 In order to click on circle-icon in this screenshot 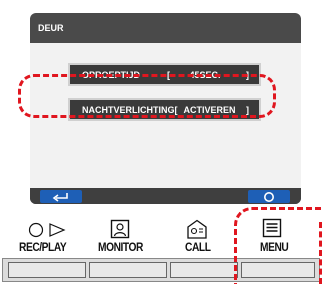, I will do `click(269, 196)`.